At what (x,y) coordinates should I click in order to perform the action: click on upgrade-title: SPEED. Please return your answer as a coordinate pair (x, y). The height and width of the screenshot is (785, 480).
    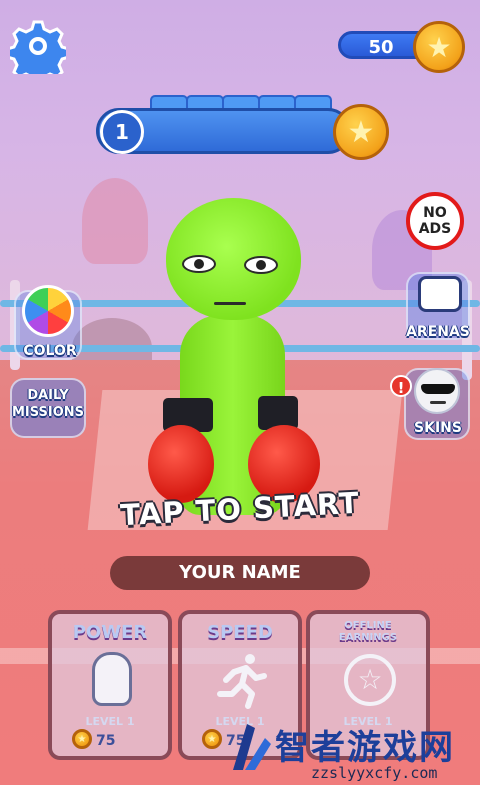
    Looking at the image, I should click on (240, 632).